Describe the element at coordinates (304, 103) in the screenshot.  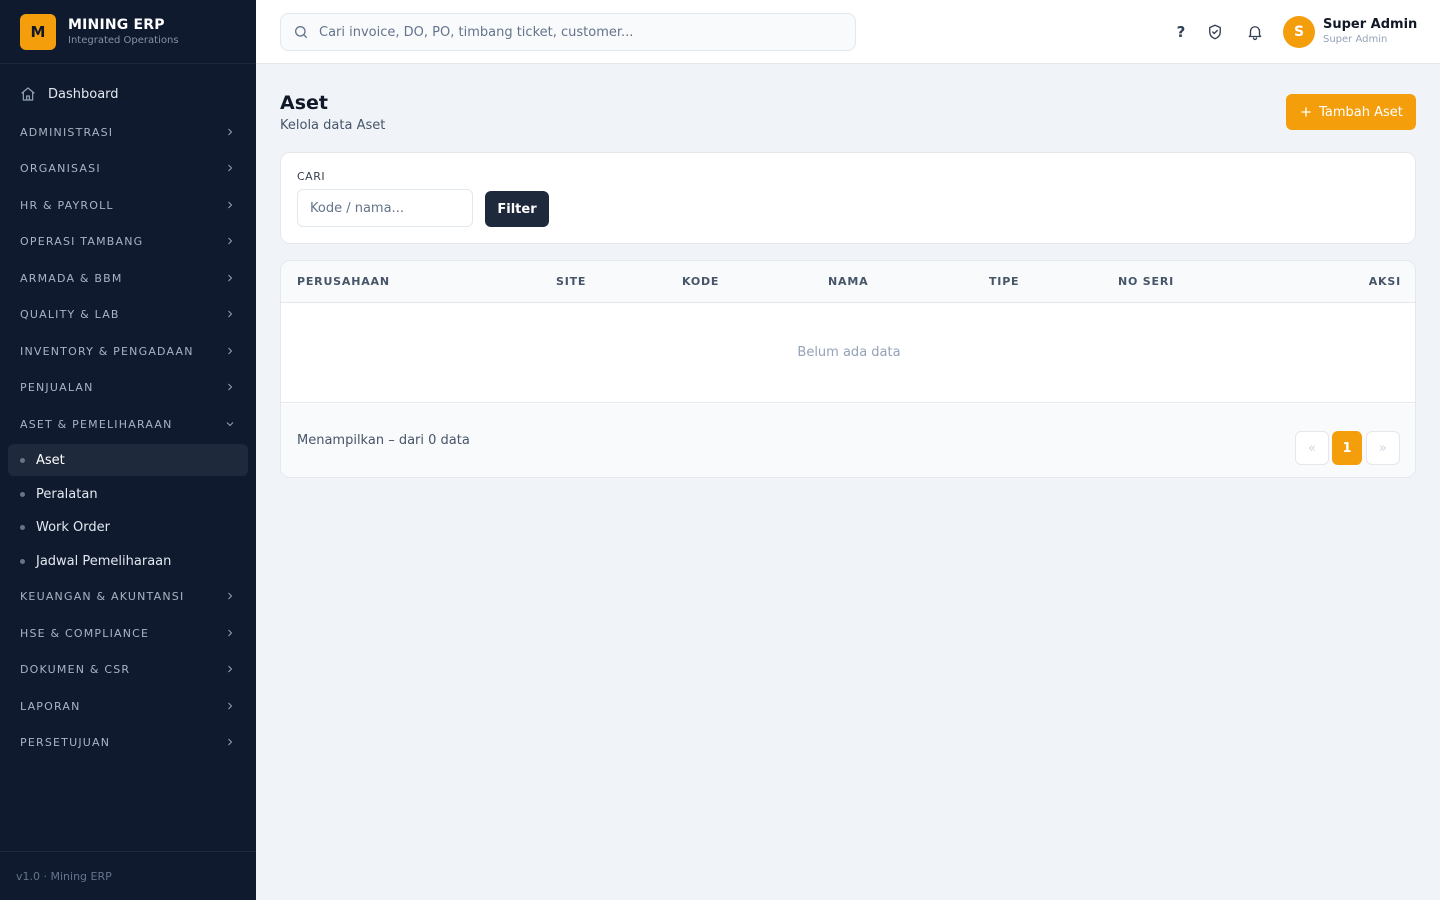
I see `page-title: Aset` at that location.